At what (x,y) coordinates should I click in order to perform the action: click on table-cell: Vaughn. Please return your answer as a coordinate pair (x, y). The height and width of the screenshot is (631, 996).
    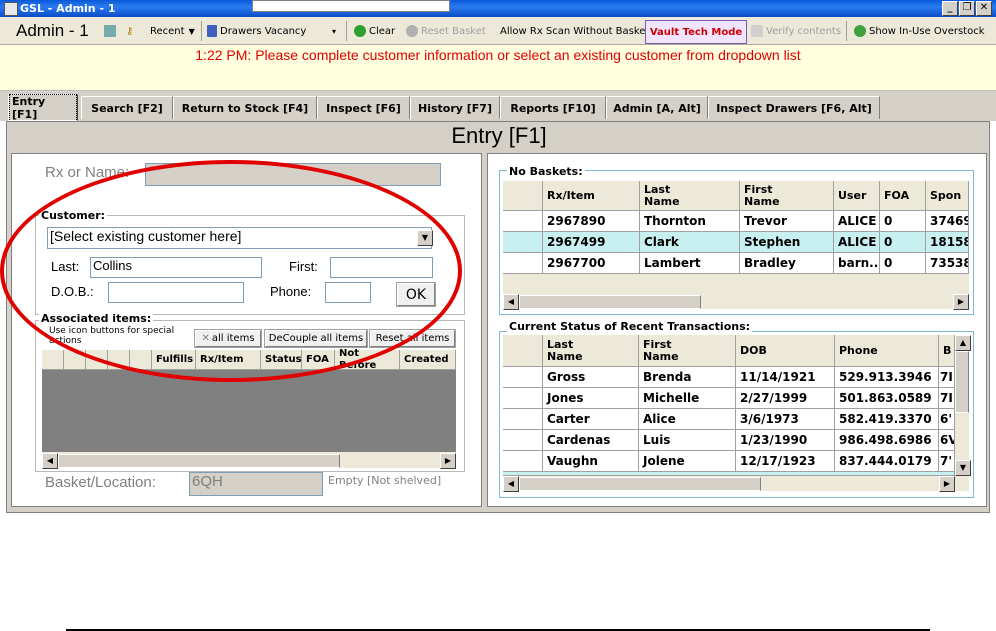
    Looking at the image, I should click on (591, 461).